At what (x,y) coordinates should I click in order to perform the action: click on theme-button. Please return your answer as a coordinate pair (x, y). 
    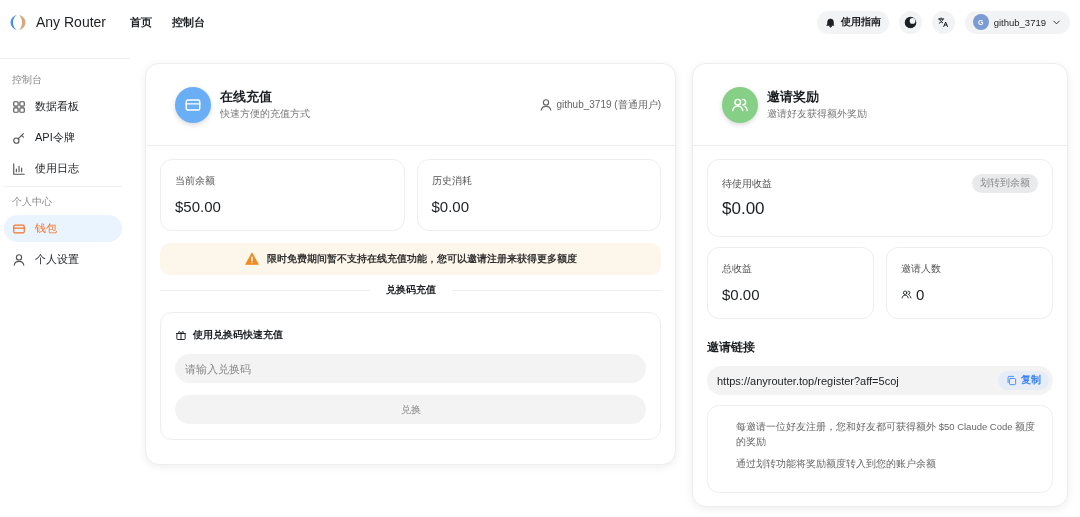
    Looking at the image, I should click on (910, 22).